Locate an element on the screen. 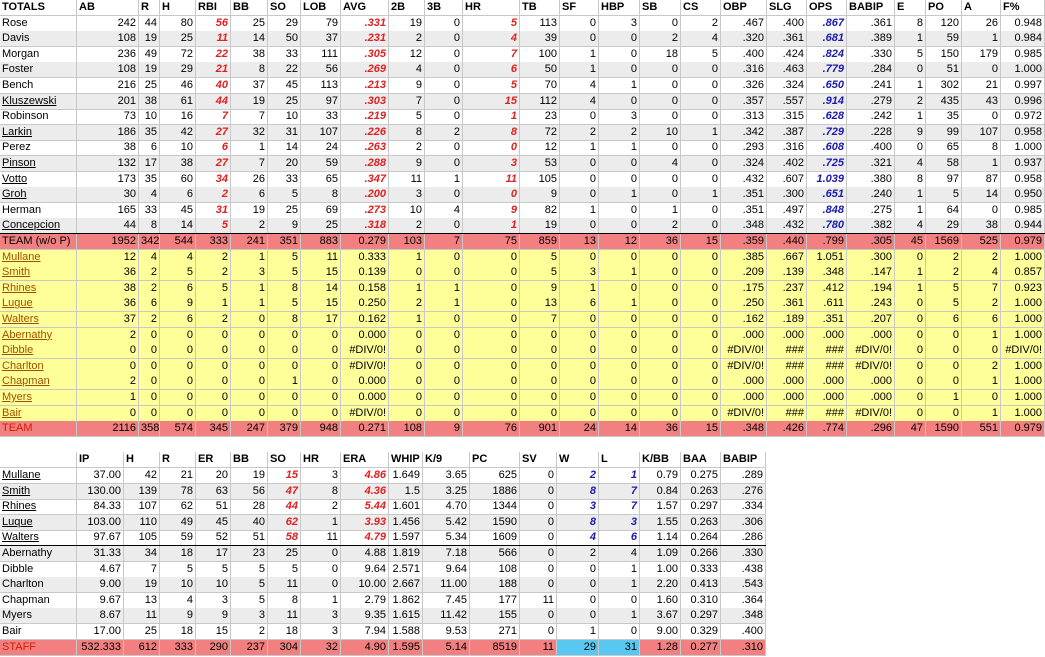 The width and height of the screenshot is (1045, 657). stat-cell: .284 is located at coordinates (871, 70).